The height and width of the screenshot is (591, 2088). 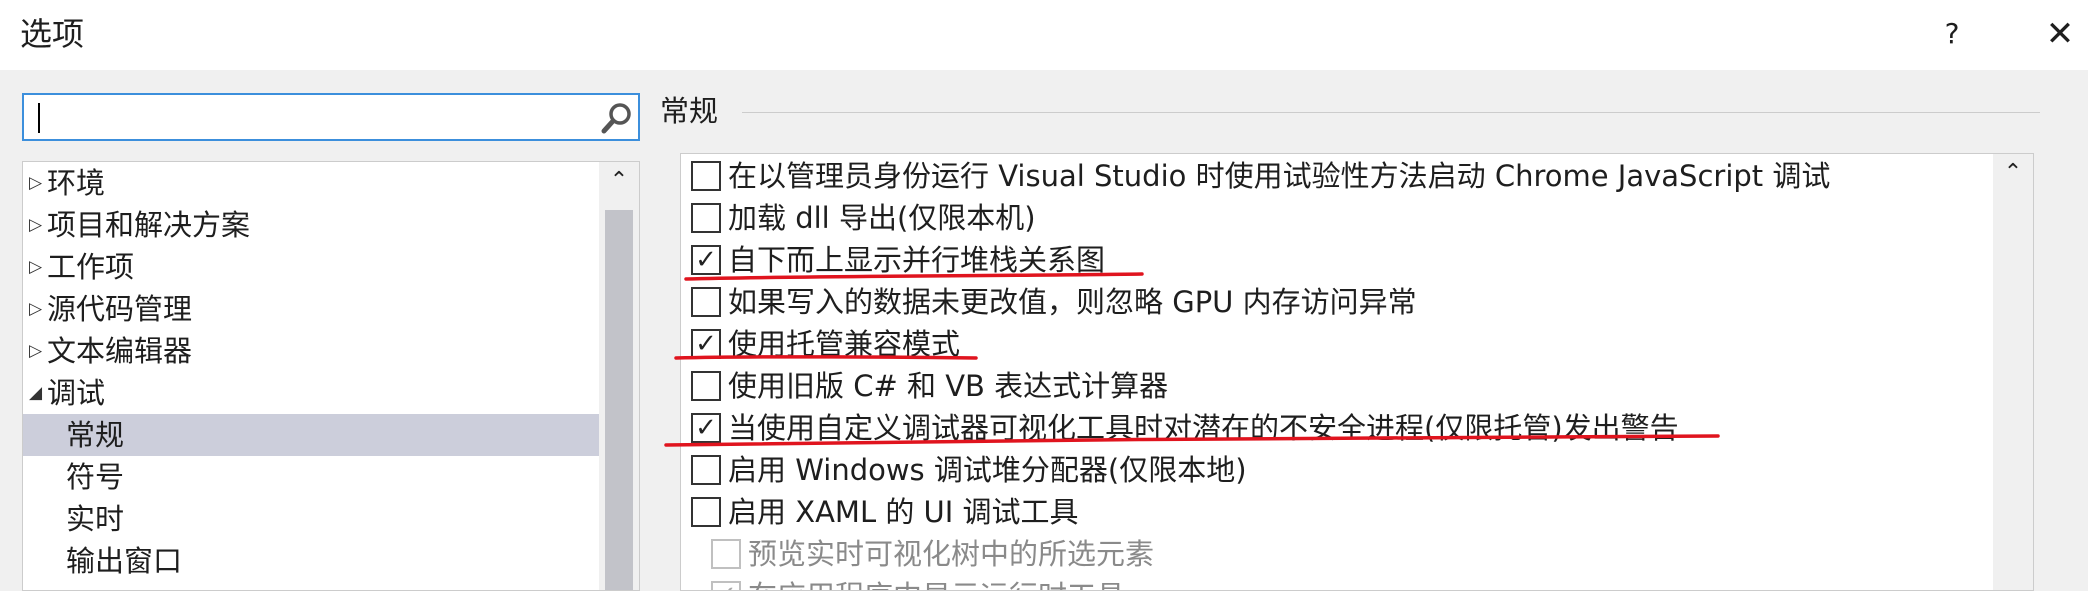 I want to click on tree-item-label: 文本编辑器, so click(x=120, y=351).